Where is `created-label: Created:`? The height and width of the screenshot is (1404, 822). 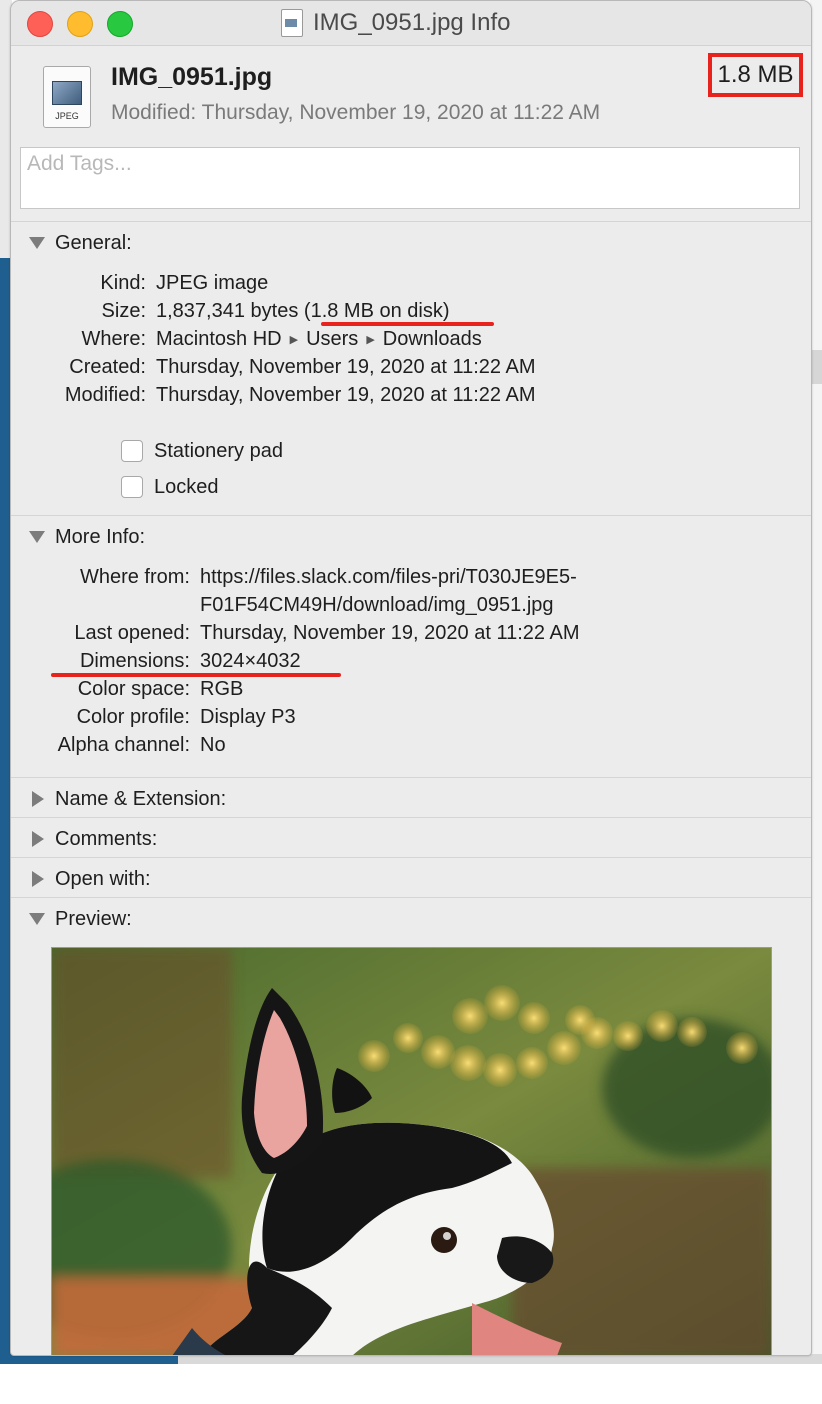
created-label: Created: is located at coordinates (107, 367).